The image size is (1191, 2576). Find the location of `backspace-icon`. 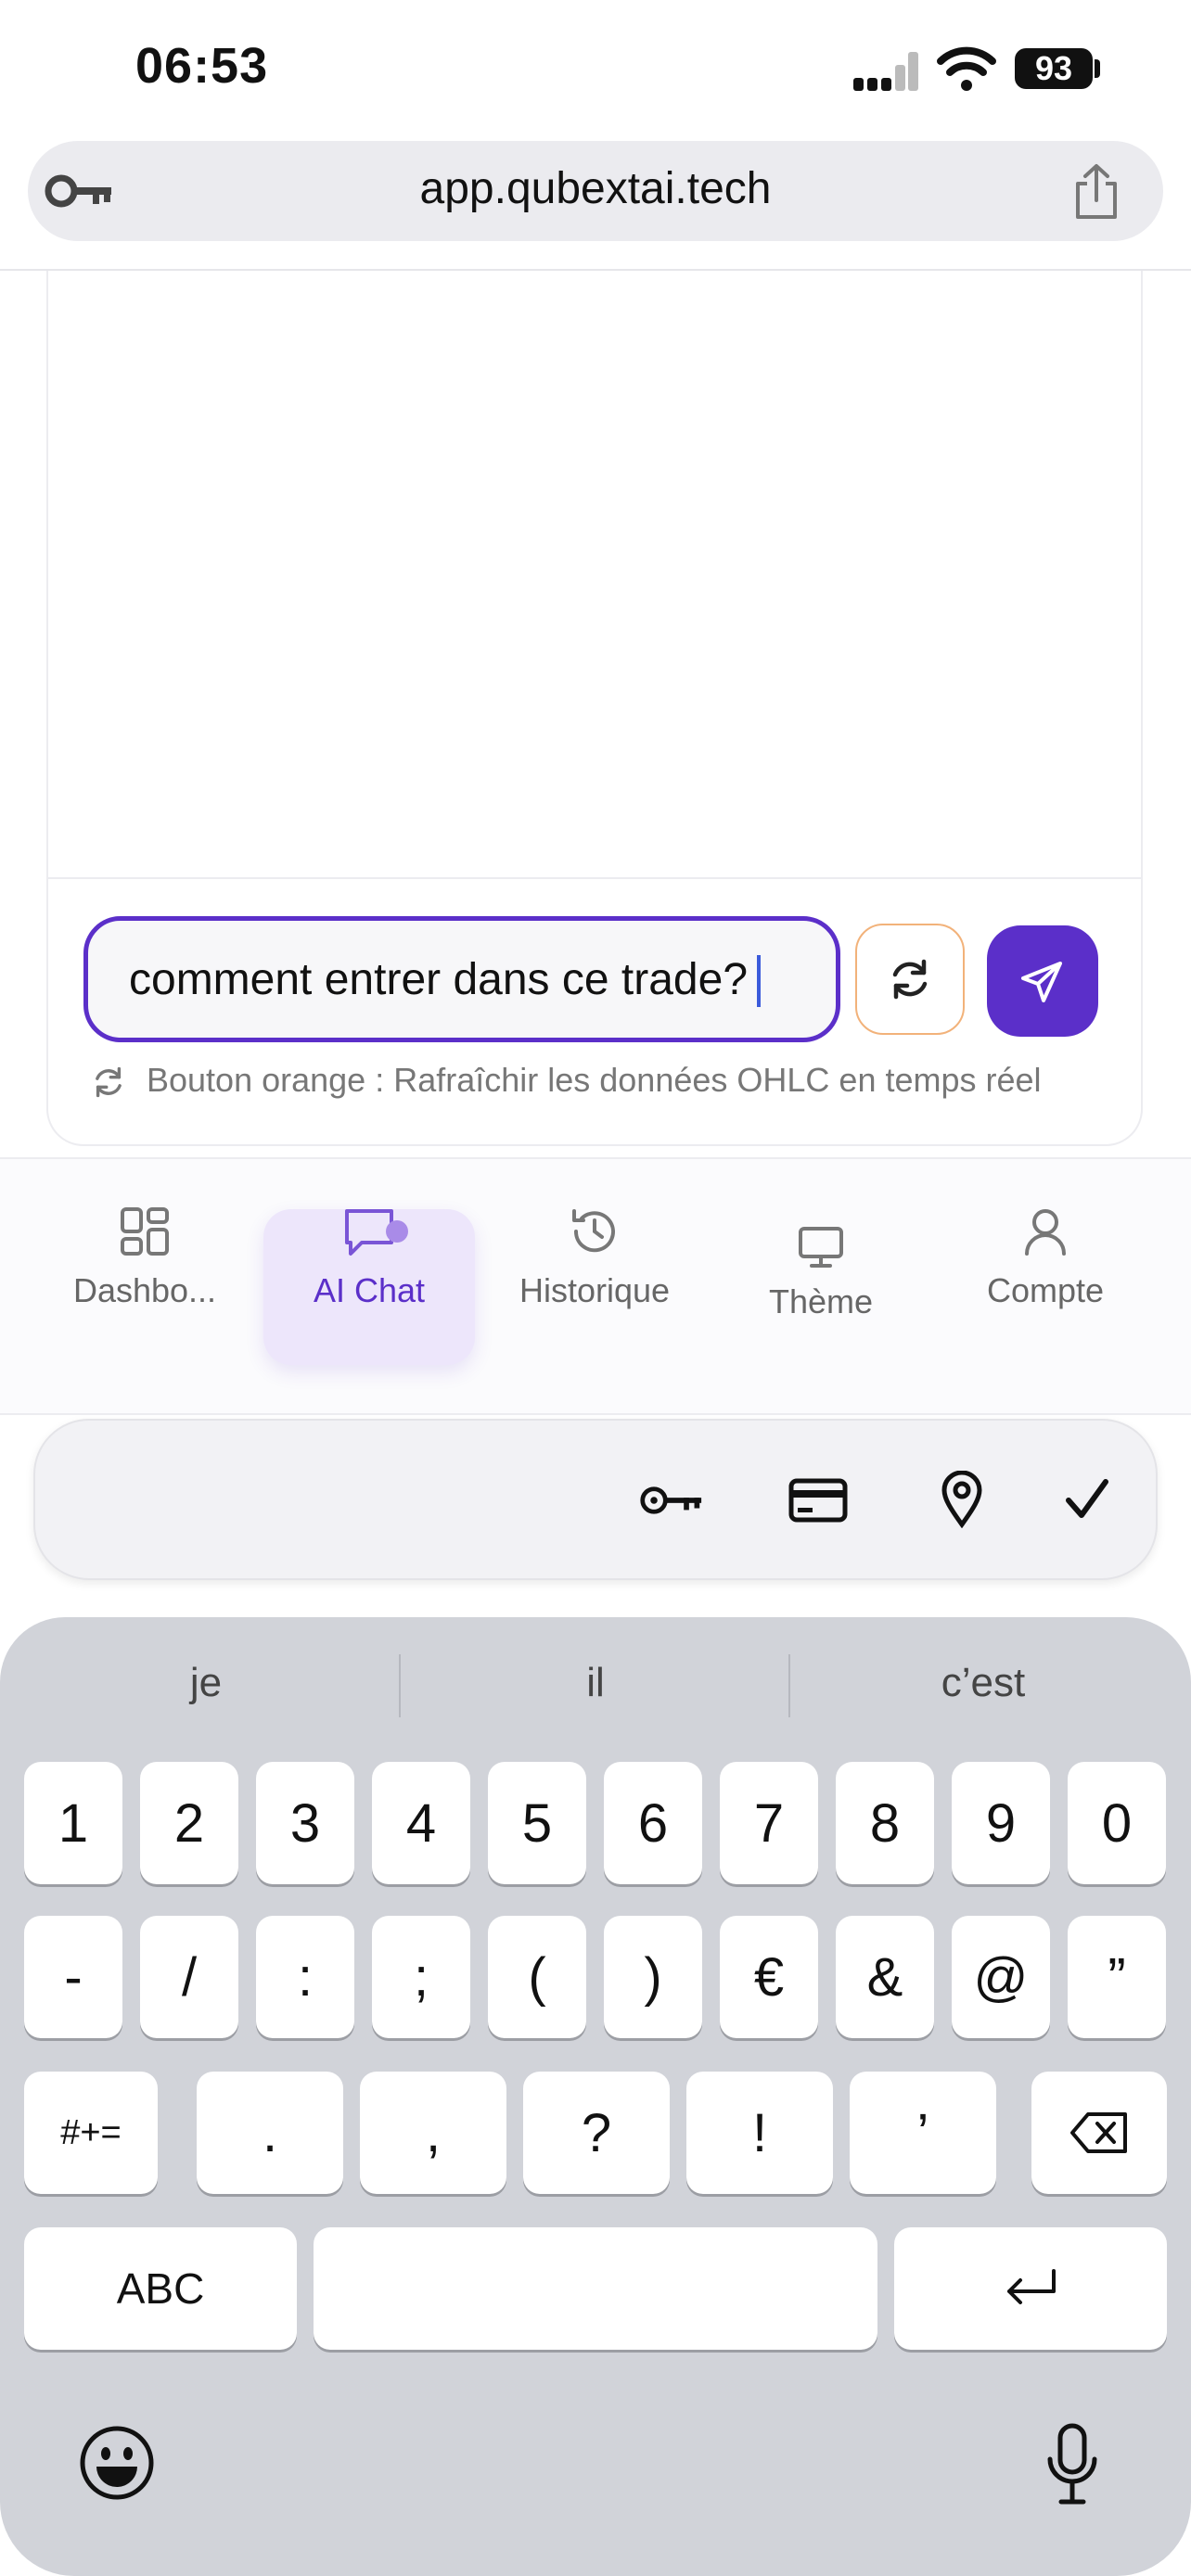

backspace-icon is located at coordinates (1099, 2132).